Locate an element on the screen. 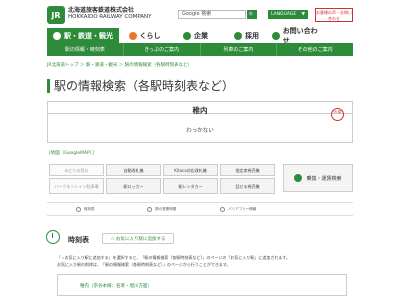  sub-nav-item: 駅の情報・時刻表 is located at coordinates (85, 49).